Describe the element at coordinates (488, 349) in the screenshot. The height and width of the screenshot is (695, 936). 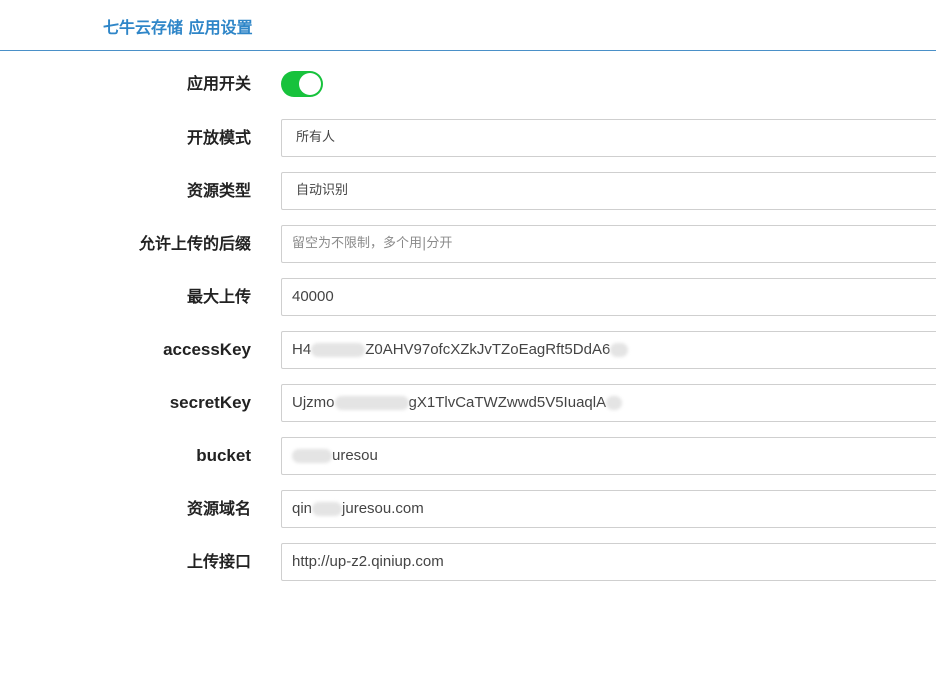
I see `access-key-suffix: Z0AHV97ofcXZkJvTZoEagRft5DdA6` at that location.